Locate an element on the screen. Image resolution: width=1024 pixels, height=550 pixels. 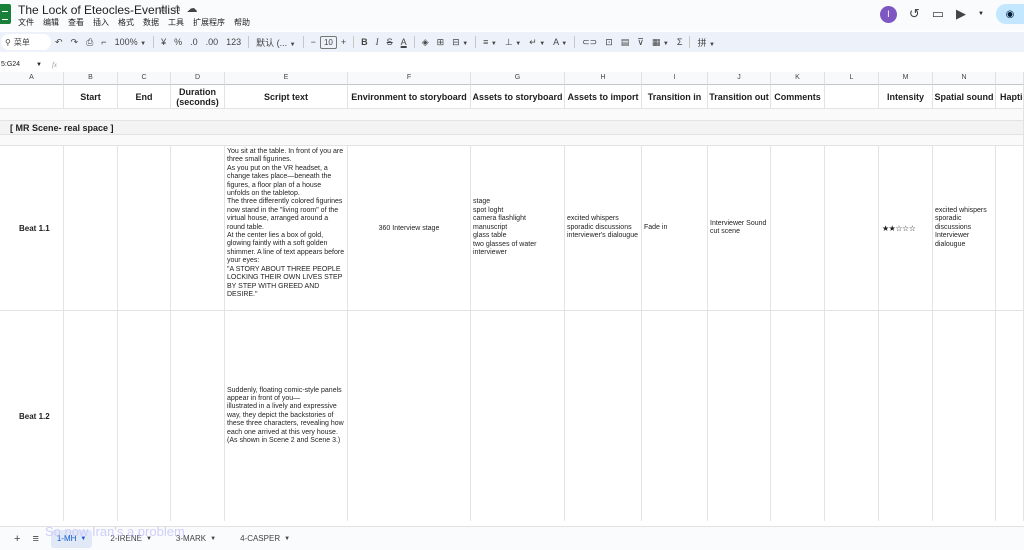
column-header-o is located at coordinates (1010, 78).